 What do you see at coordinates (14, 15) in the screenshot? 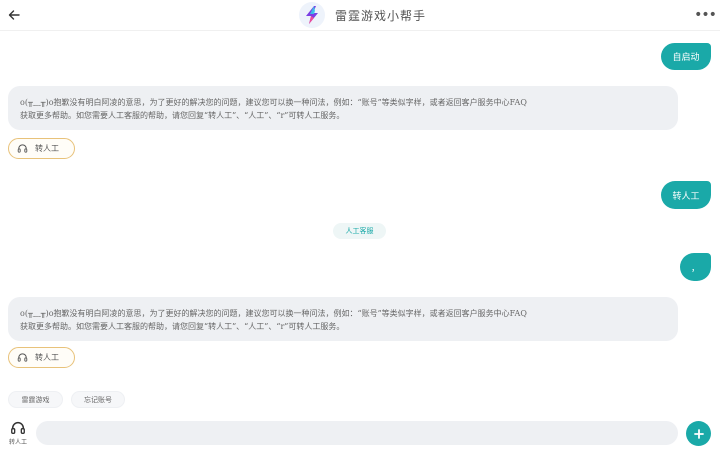
I see `back-arrow-icon` at bounding box center [14, 15].